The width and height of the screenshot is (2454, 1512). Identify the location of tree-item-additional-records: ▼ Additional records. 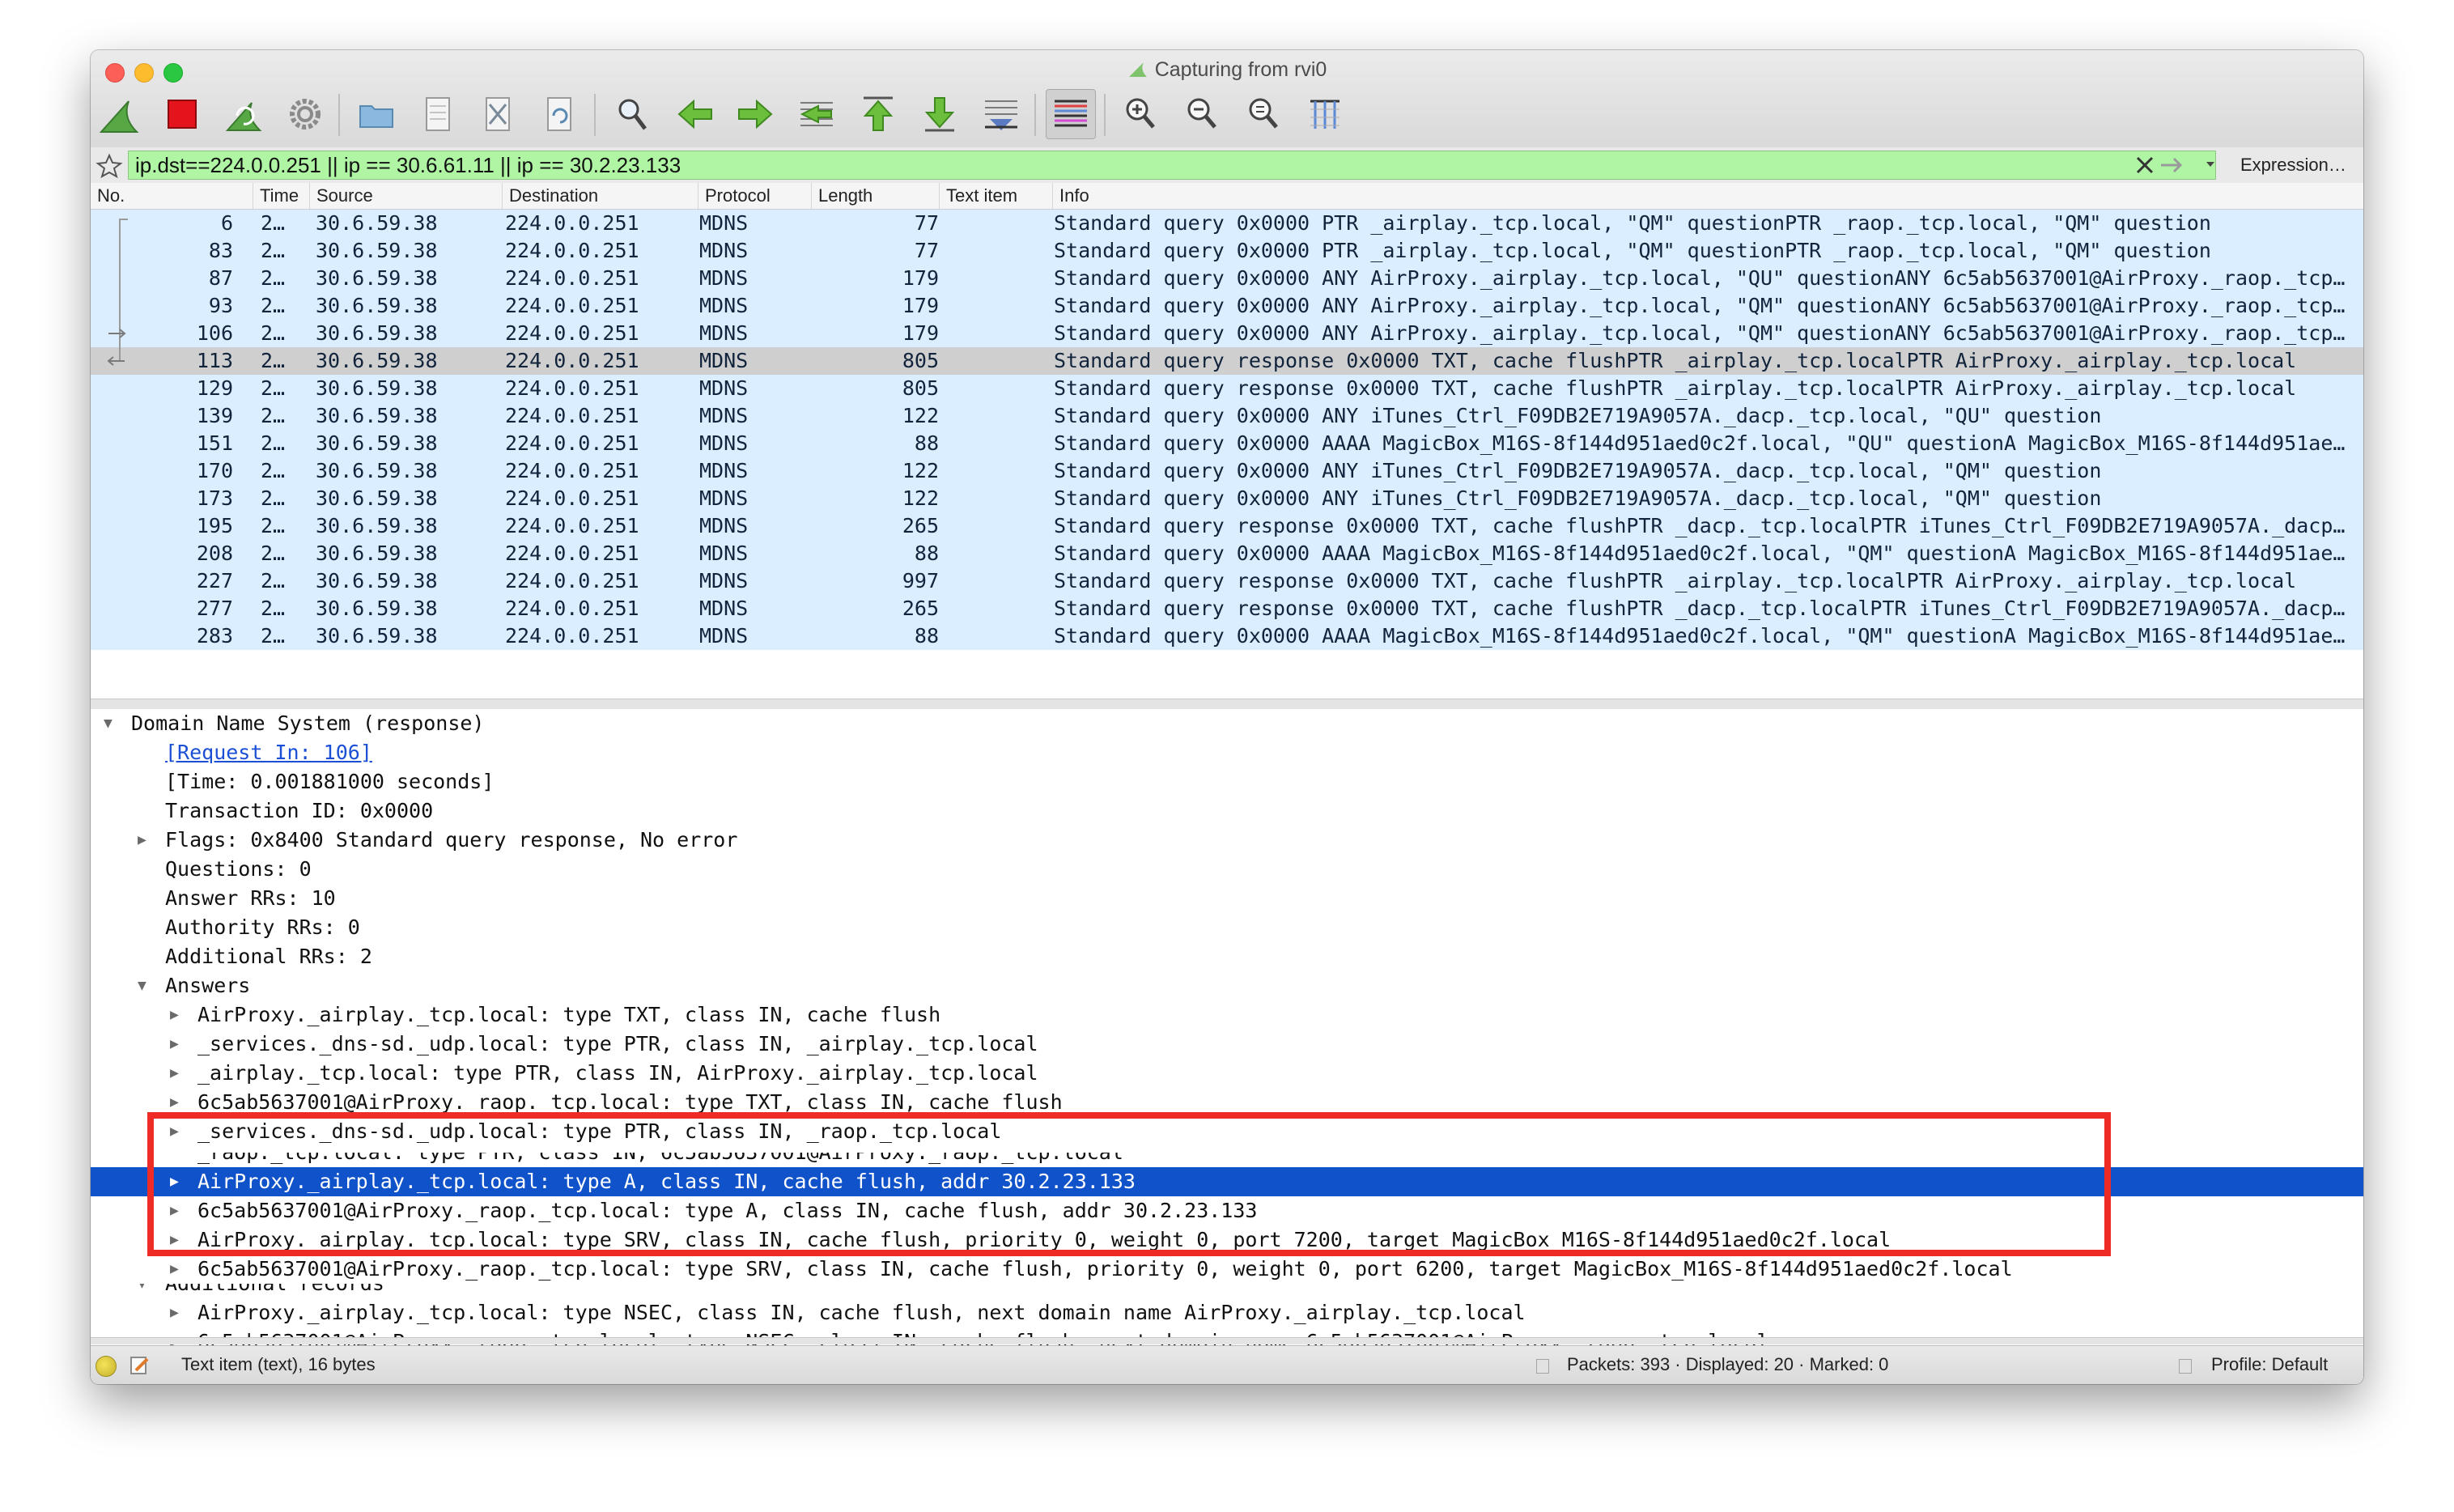
(1227, 1291).